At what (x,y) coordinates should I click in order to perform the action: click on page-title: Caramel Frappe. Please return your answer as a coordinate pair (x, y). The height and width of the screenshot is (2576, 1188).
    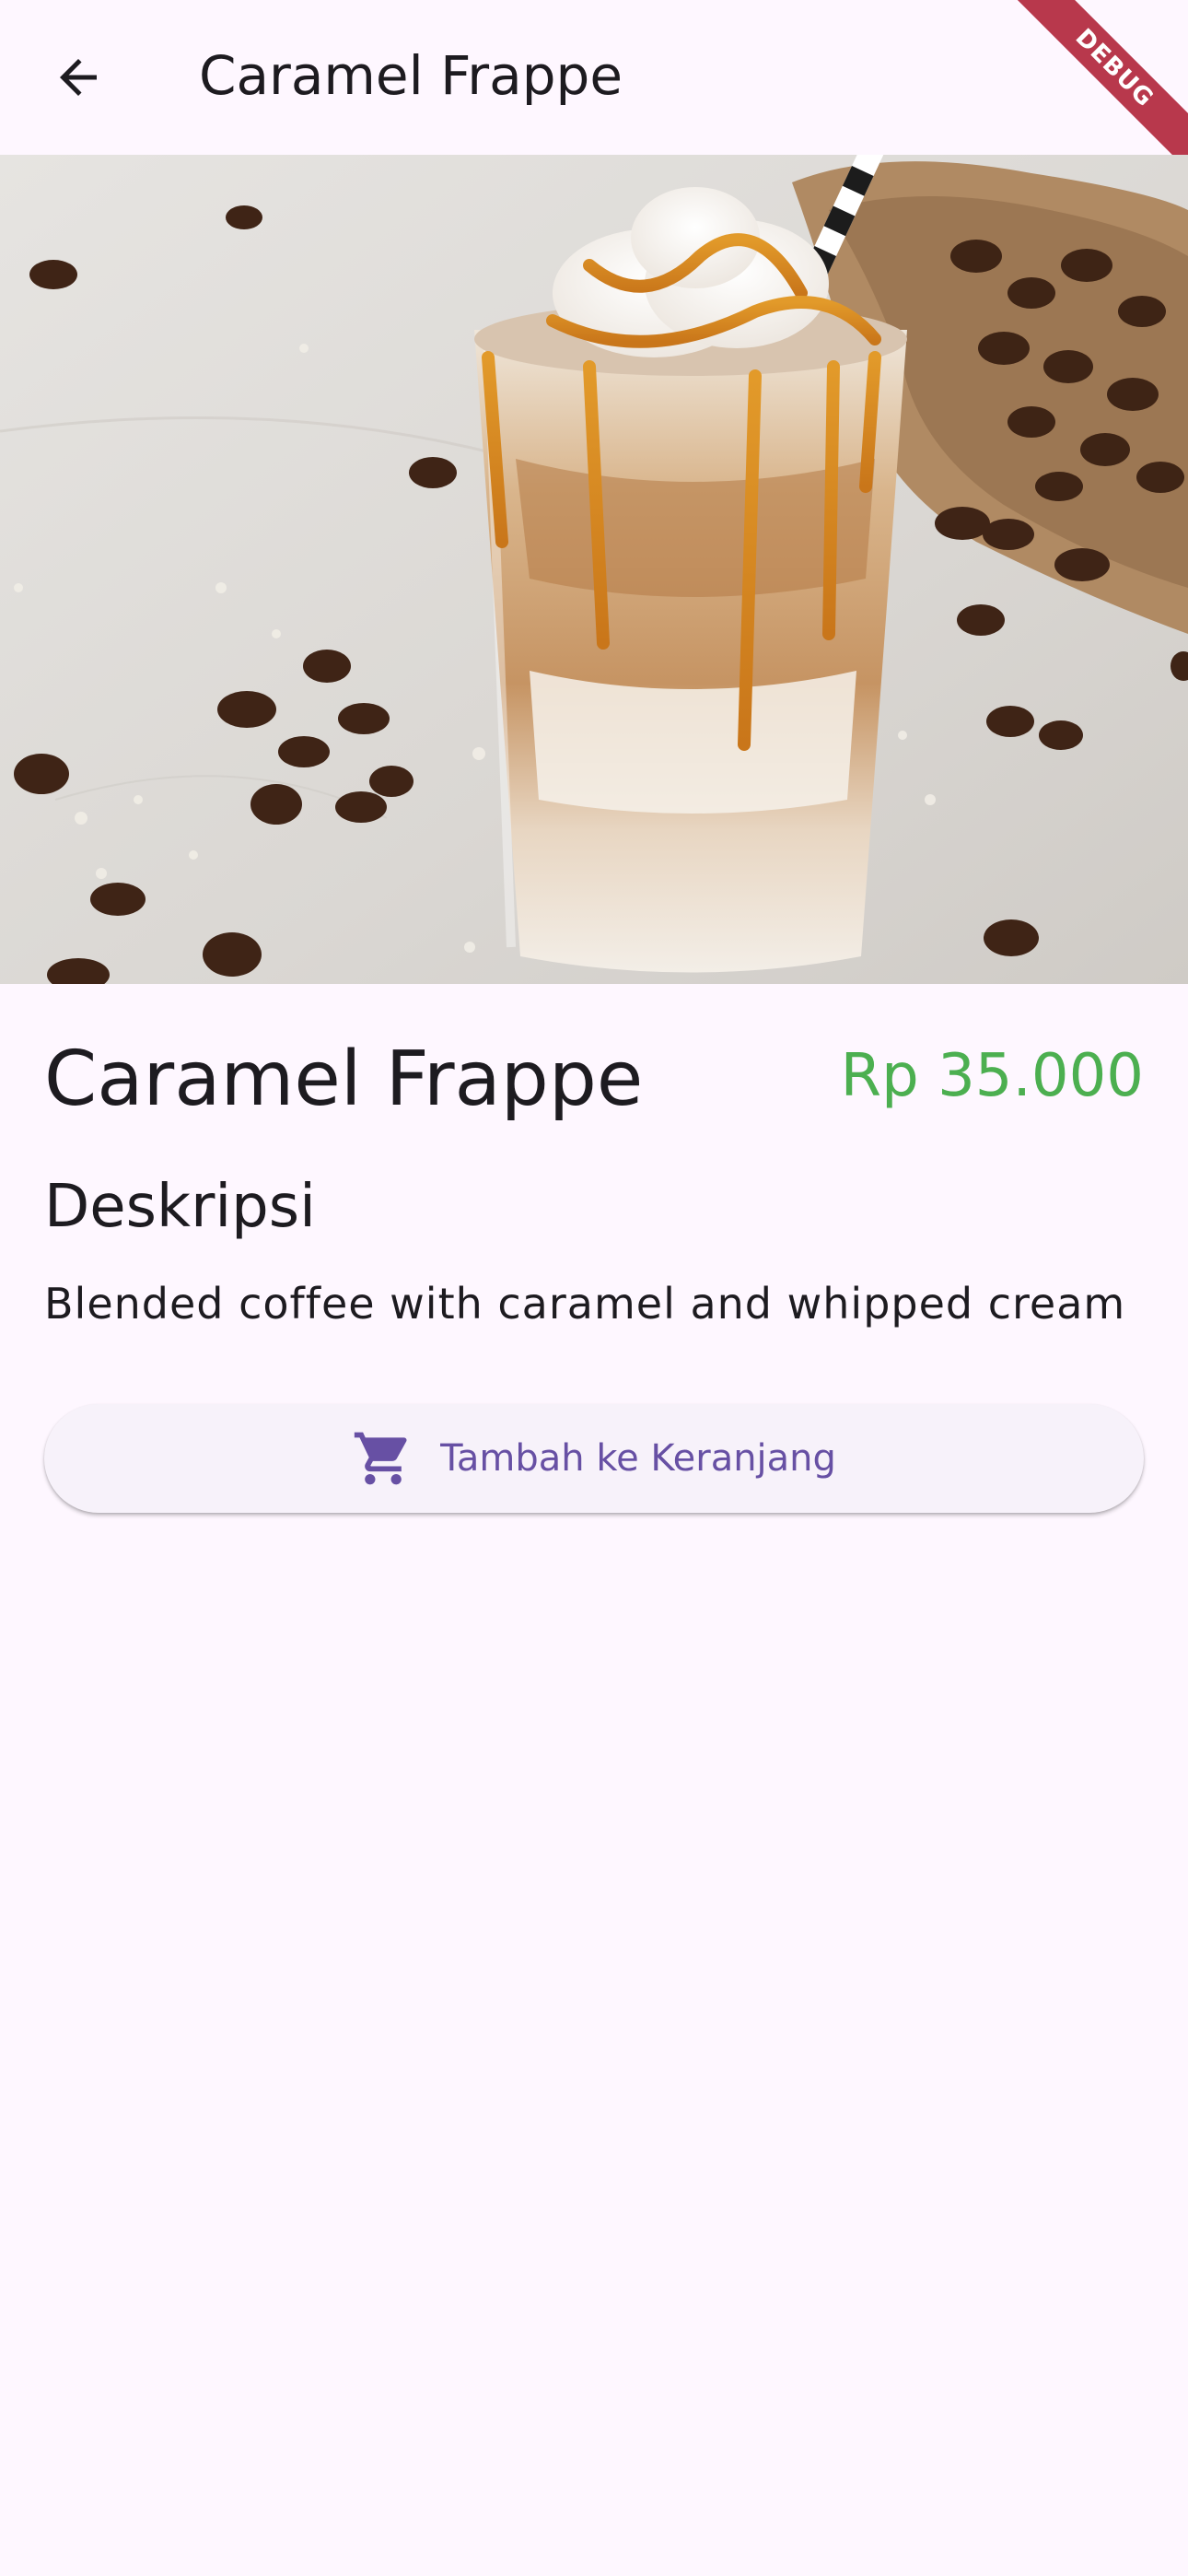
    Looking at the image, I should click on (411, 75).